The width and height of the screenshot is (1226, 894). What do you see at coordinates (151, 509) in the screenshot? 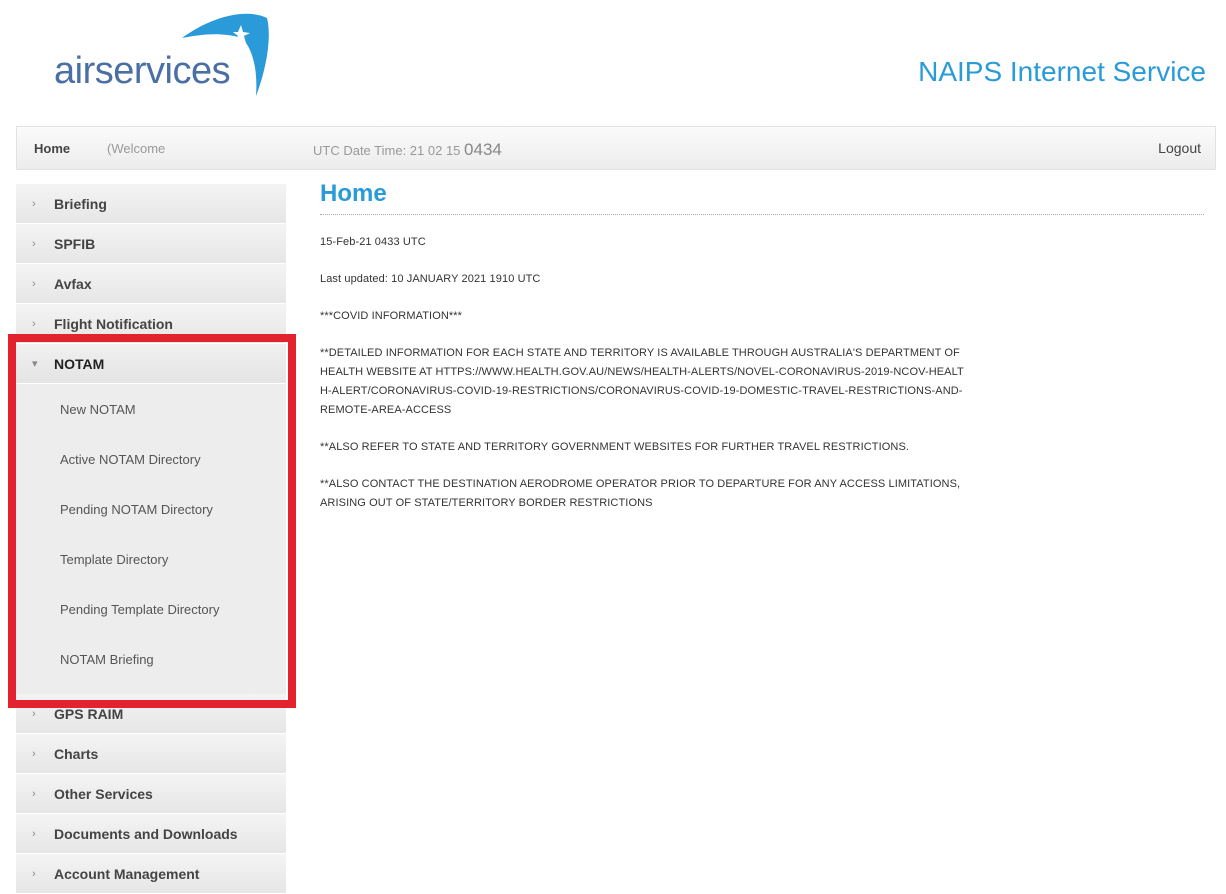
I see `submenu-item-pending-notam-directory: Pending NOTAM Directory` at bounding box center [151, 509].